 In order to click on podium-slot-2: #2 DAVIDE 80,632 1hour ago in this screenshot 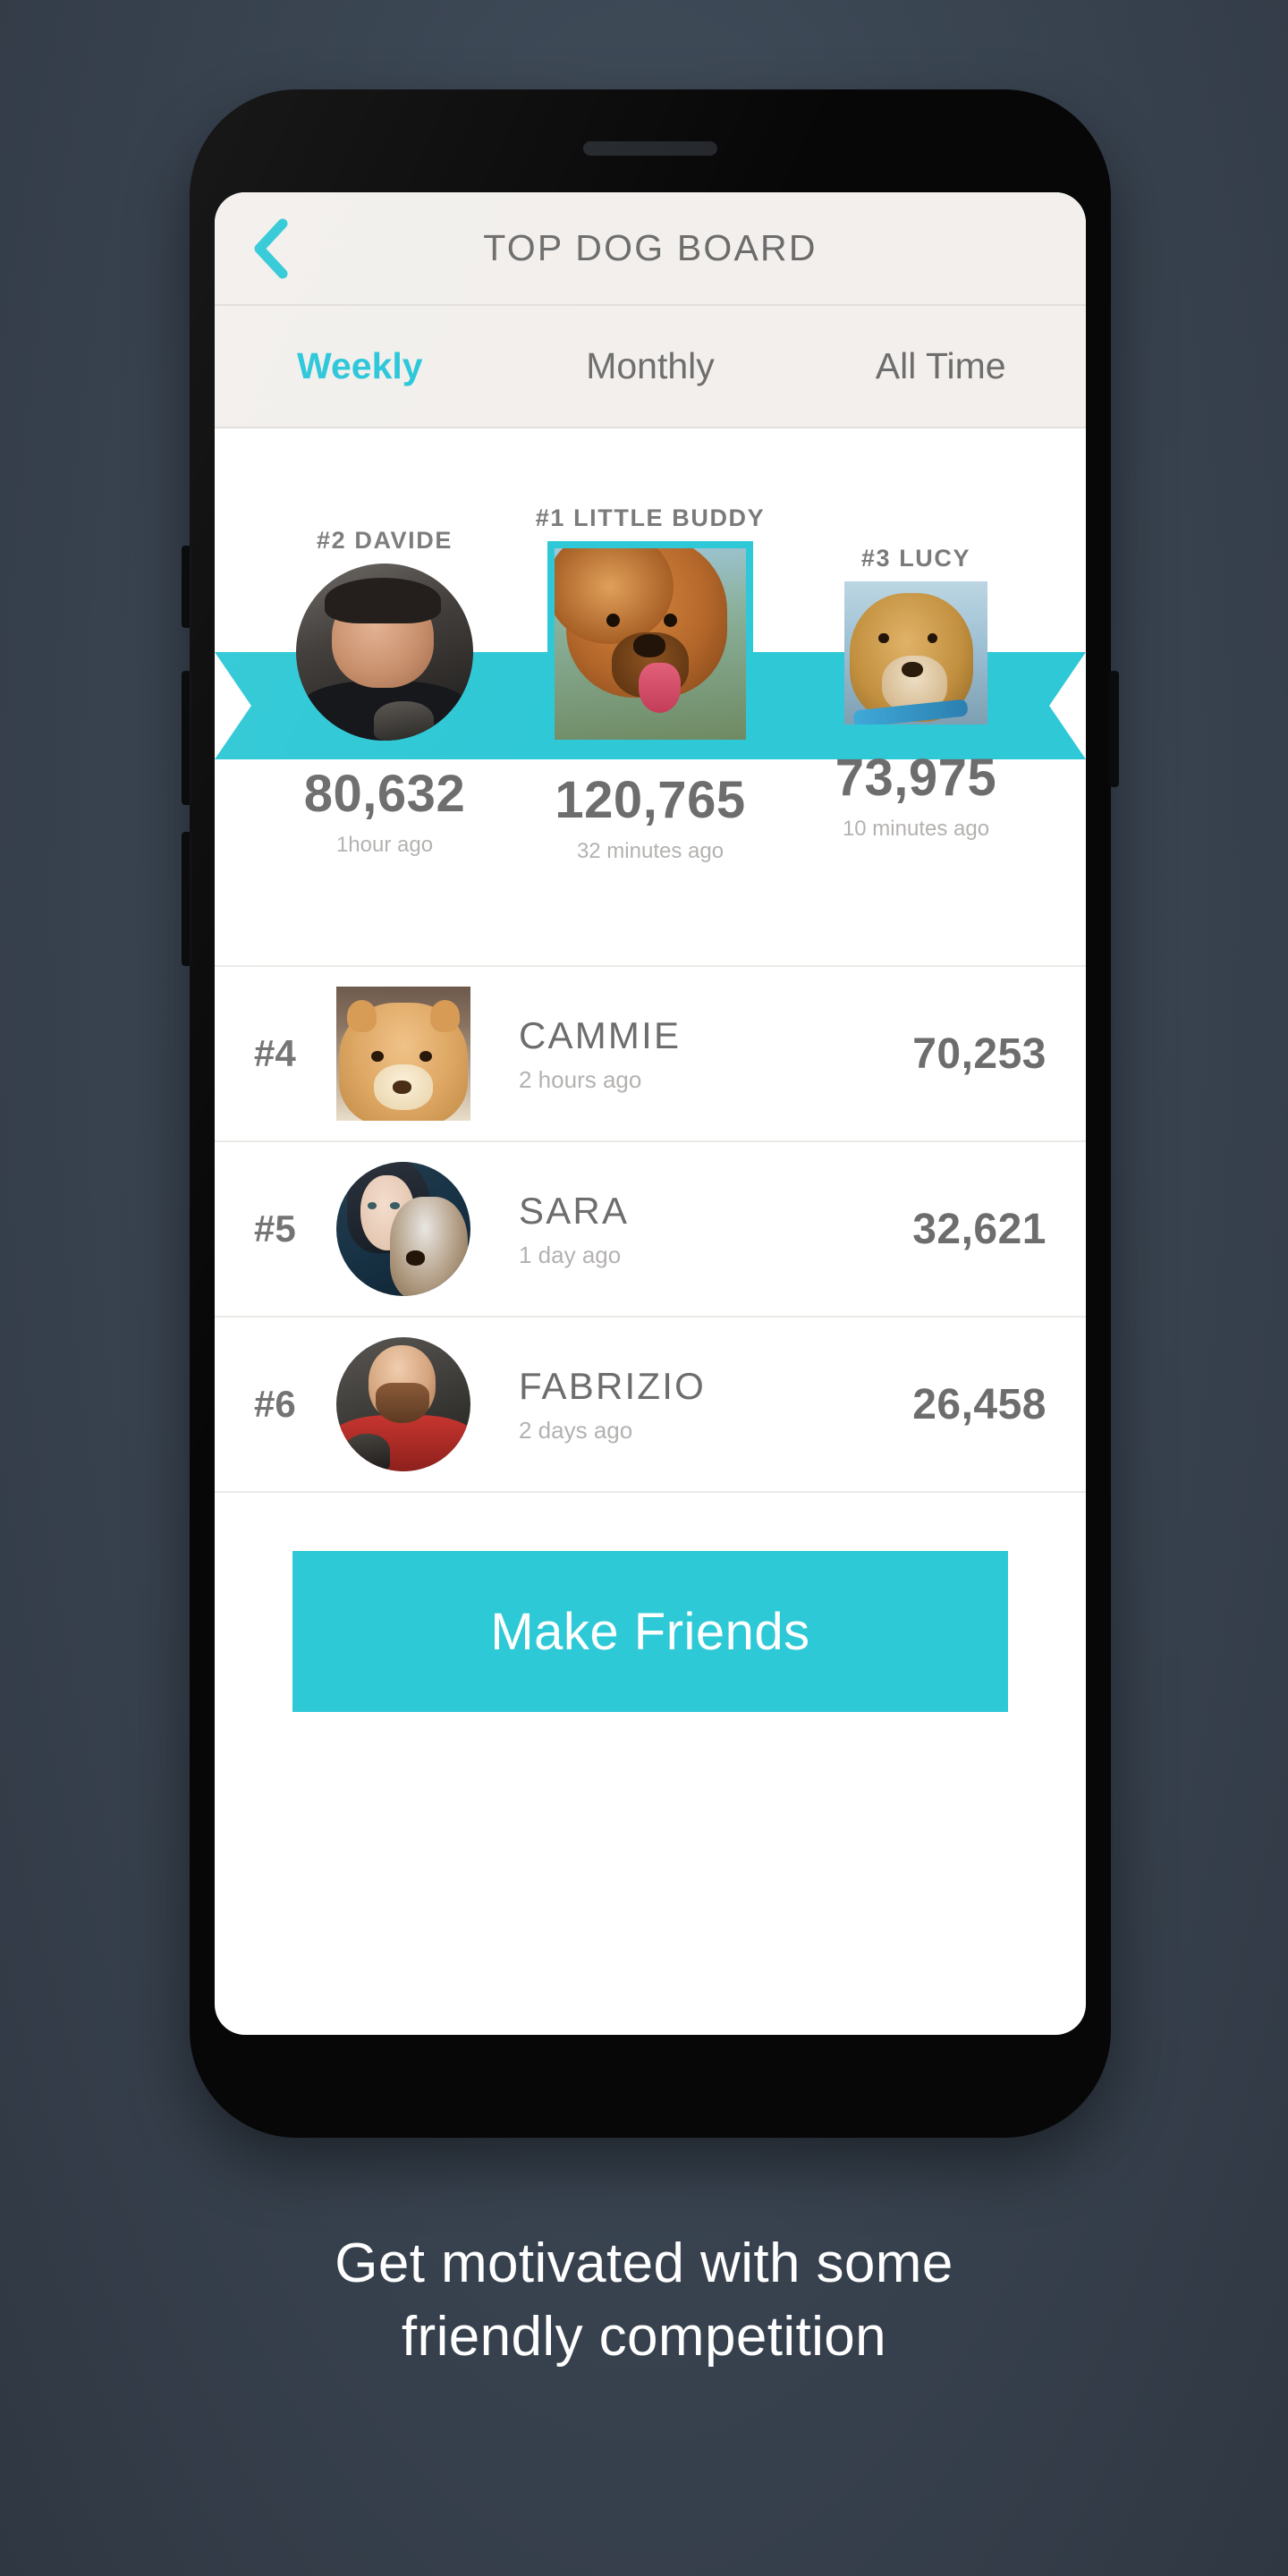, I will do `click(384, 692)`.